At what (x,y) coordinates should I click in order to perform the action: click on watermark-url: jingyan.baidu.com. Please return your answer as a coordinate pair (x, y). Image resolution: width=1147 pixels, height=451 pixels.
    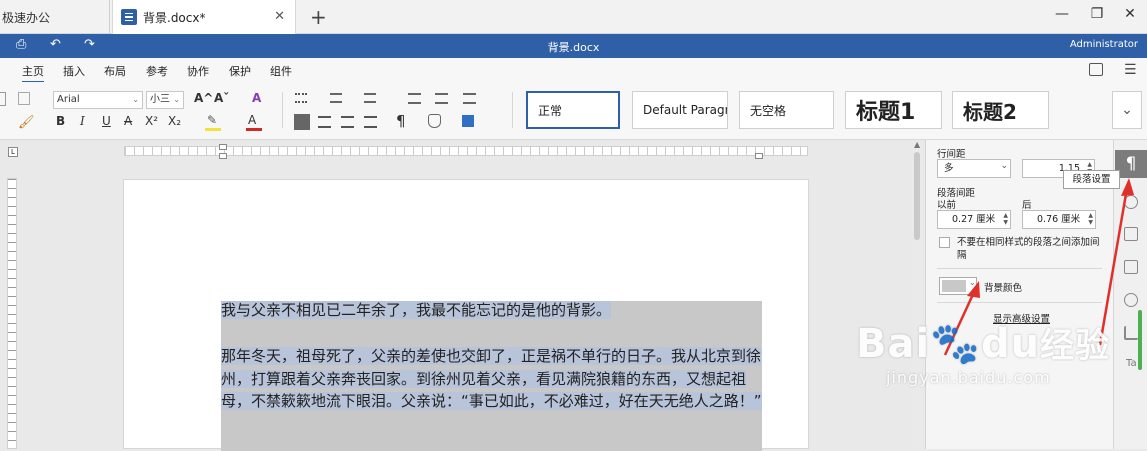
    Looking at the image, I should click on (968, 377).